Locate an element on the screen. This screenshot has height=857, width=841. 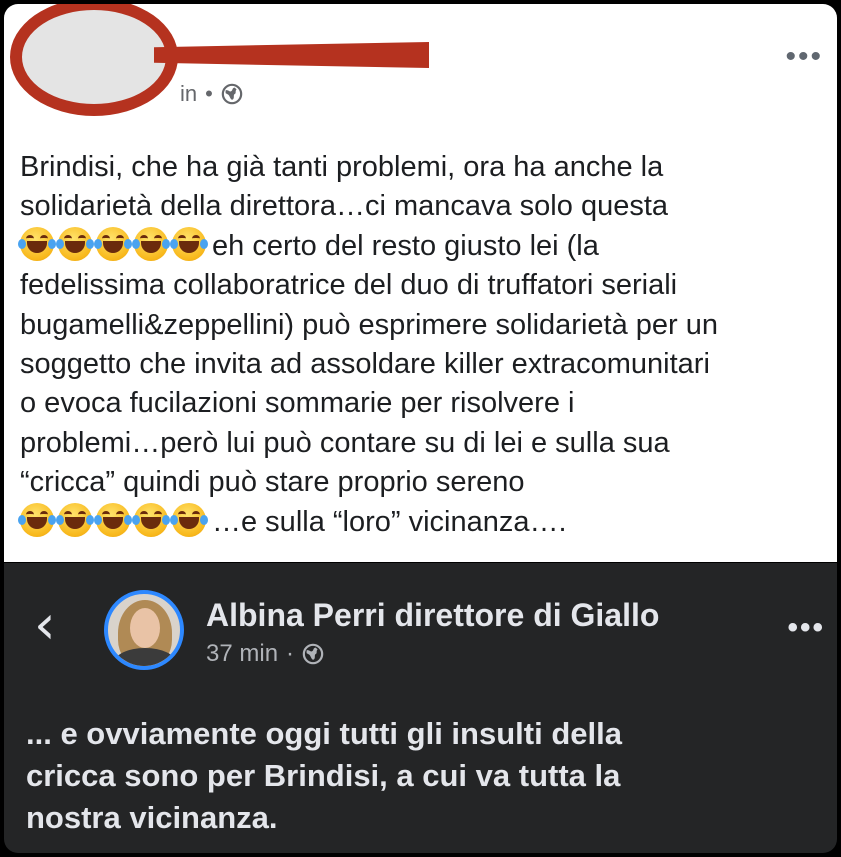
redaction-oval is located at coordinates (94, 60).